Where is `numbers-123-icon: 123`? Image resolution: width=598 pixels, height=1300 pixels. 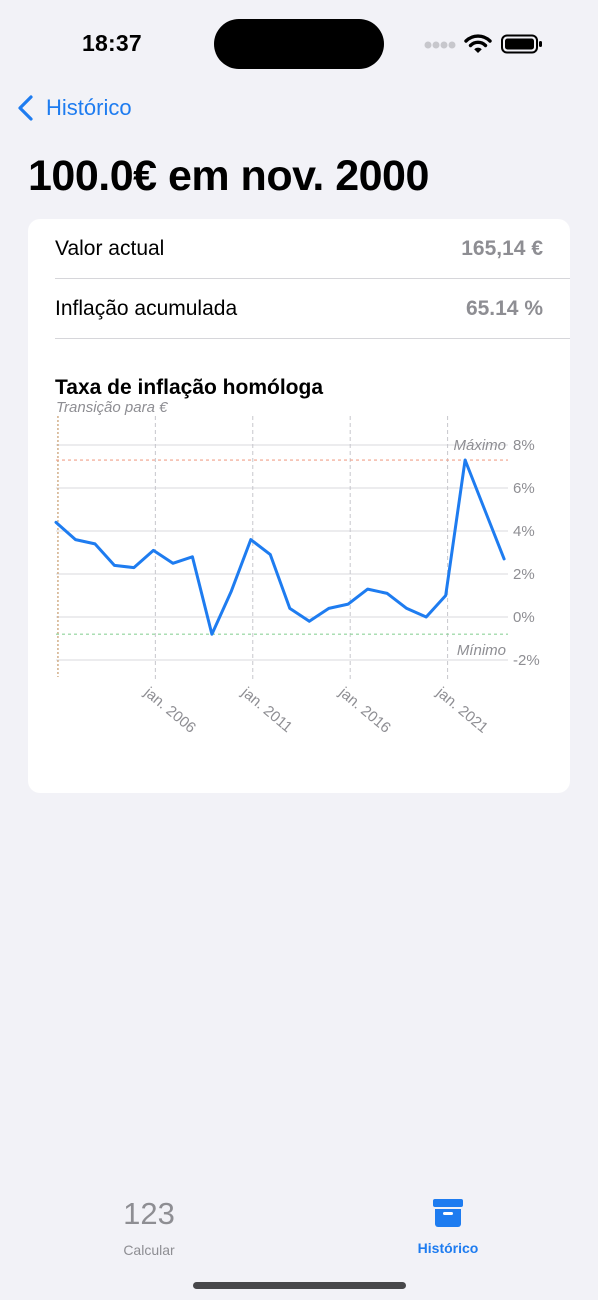
numbers-123-icon: 123 is located at coordinates (149, 1213).